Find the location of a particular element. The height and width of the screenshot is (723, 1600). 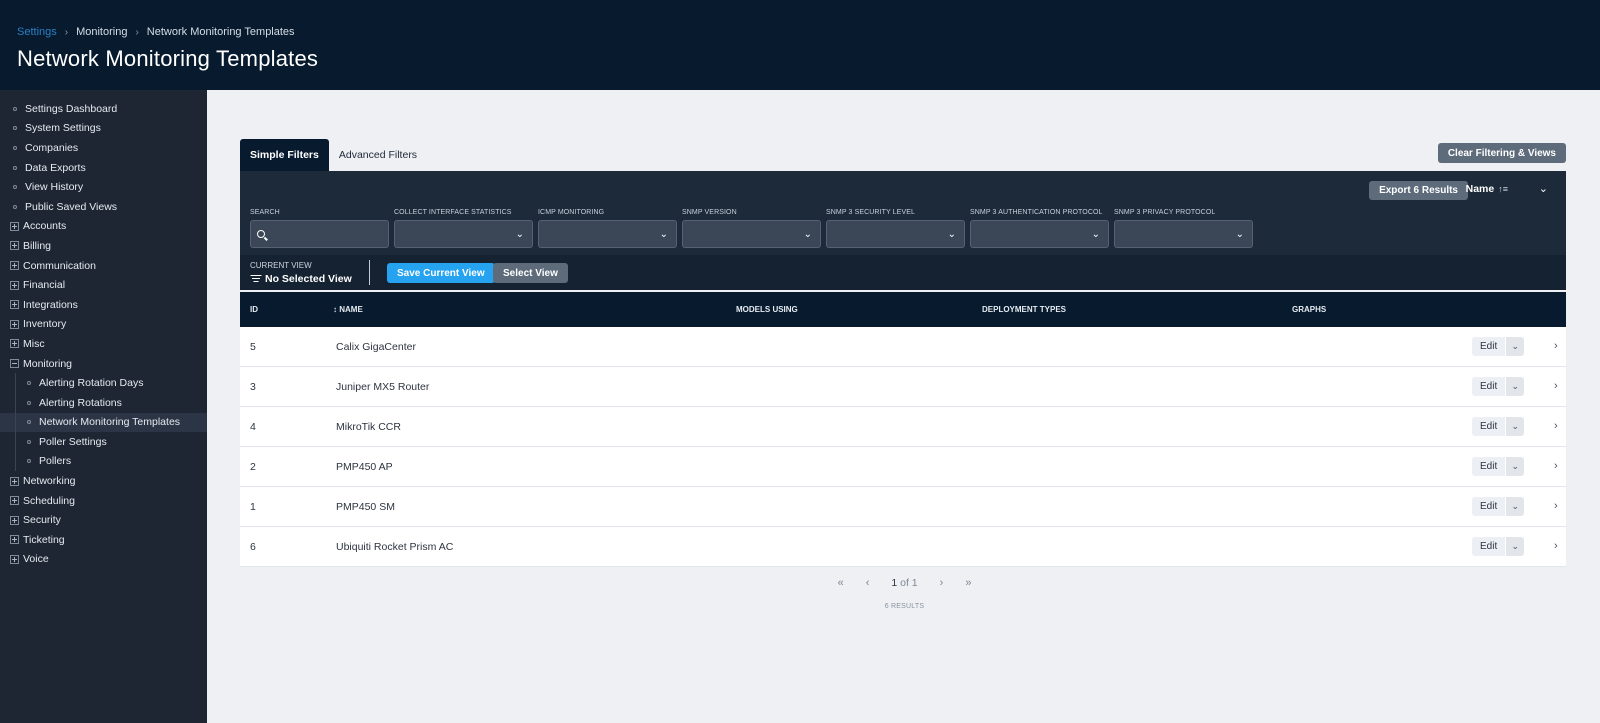

sidebar-item: System Settings is located at coordinates (103, 129).